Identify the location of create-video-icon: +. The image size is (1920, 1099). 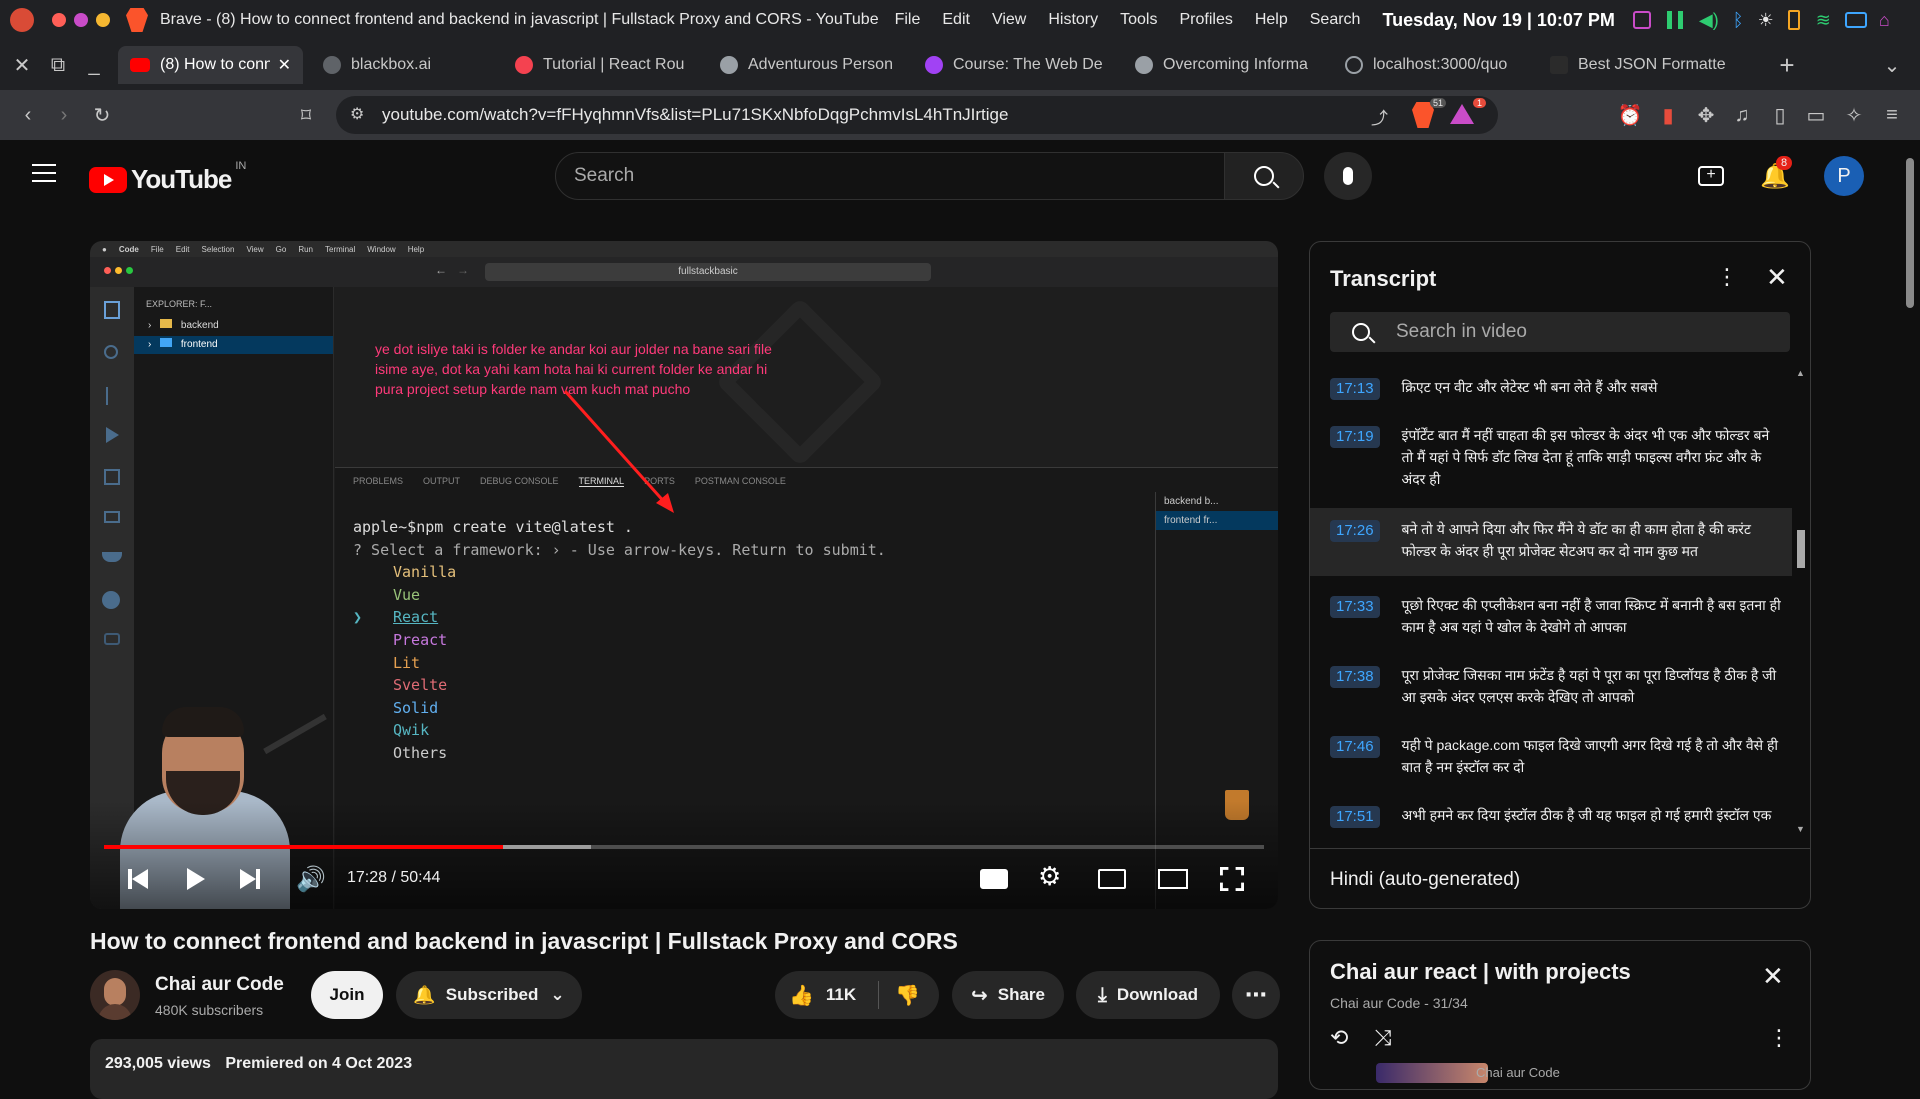
(1711, 176).